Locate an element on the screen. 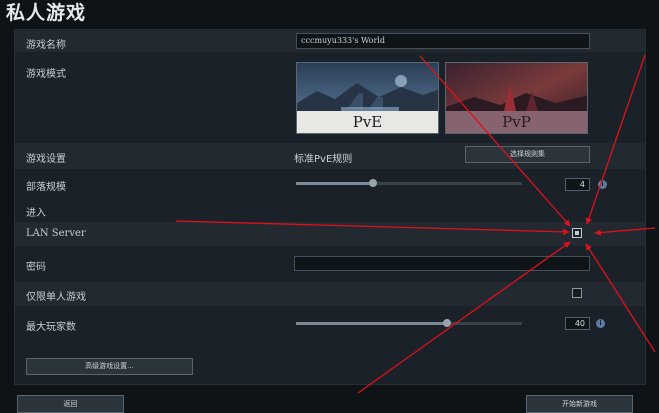 The height and width of the screenshot is (413, 659). password-input is located at coordinates (442, 263).